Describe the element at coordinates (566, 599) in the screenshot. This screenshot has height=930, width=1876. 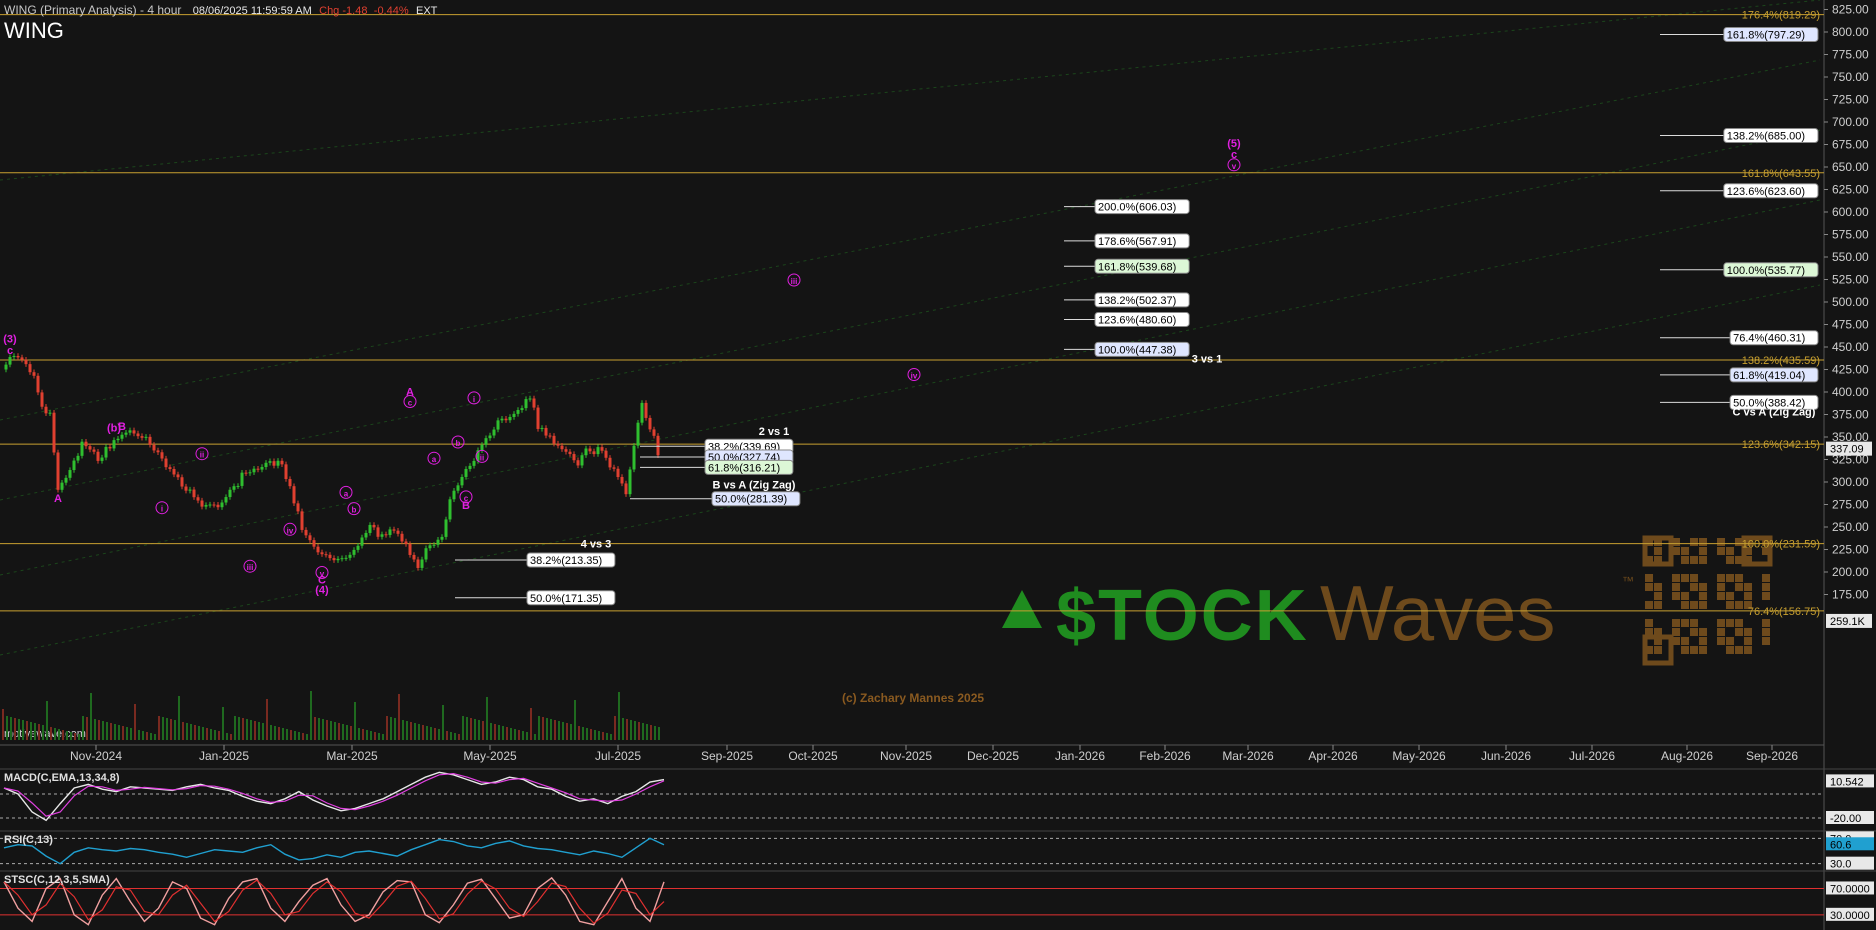
I see `fib-box-label: 50.0%(171.35)` at that location.